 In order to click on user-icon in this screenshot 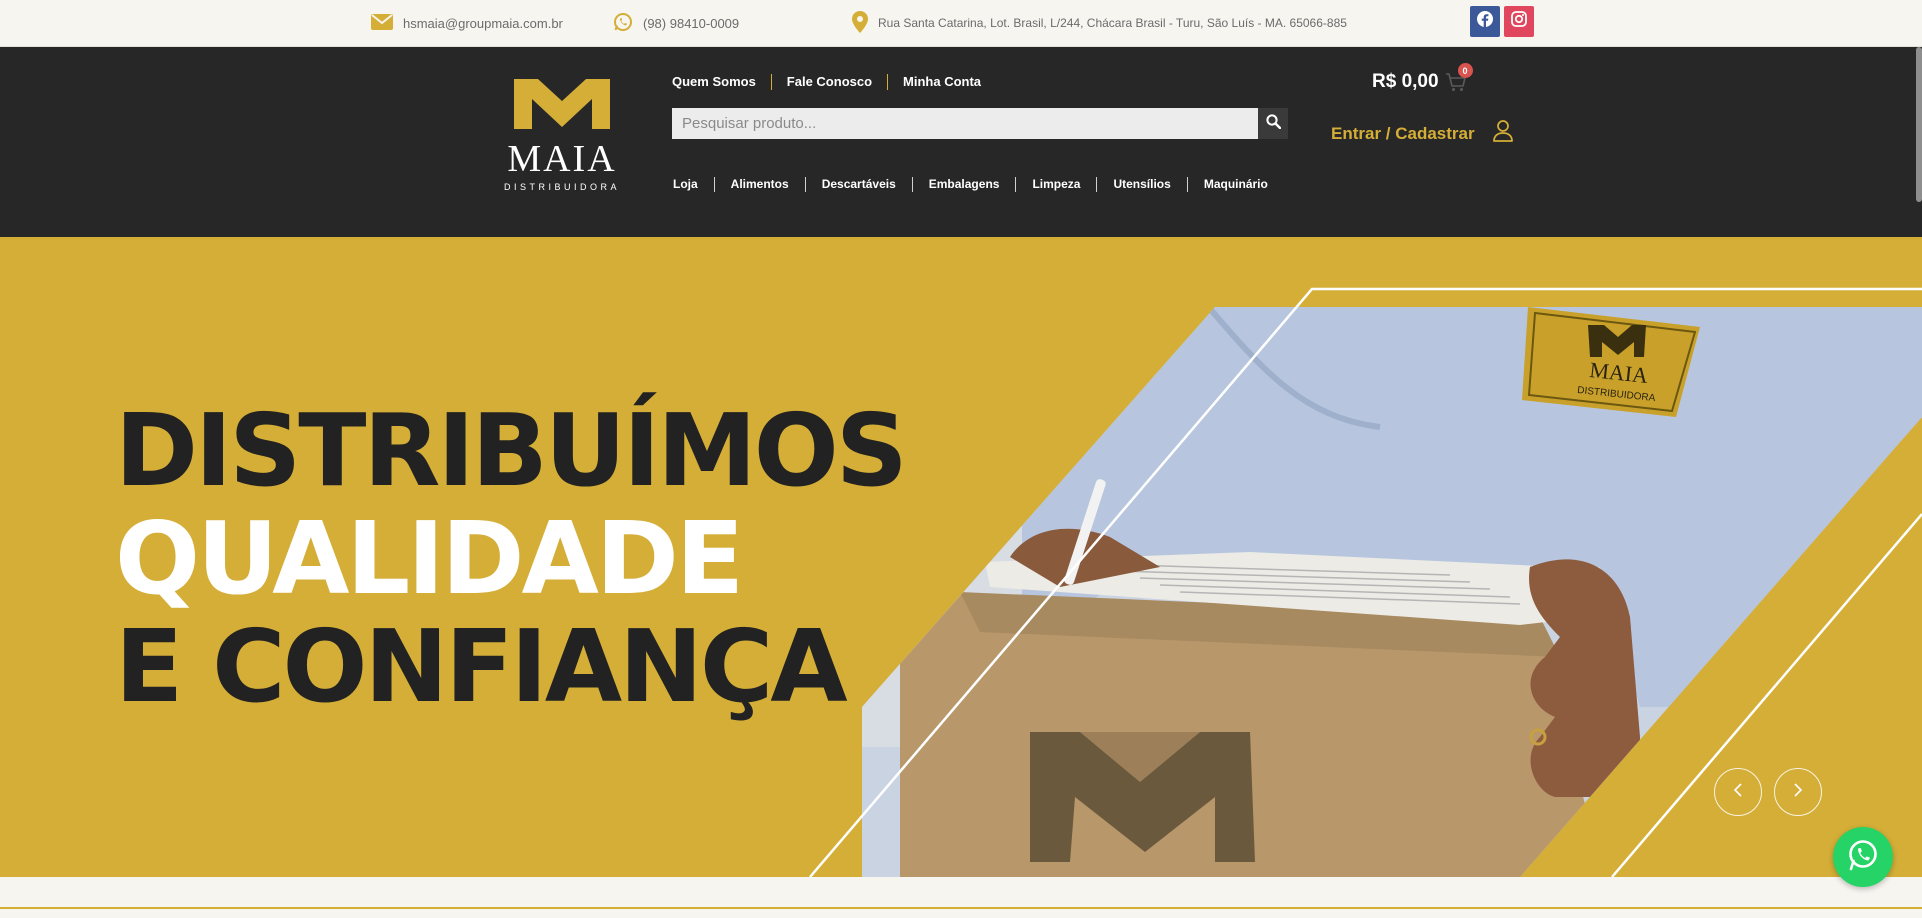, I will do `click(1502, 133)`.